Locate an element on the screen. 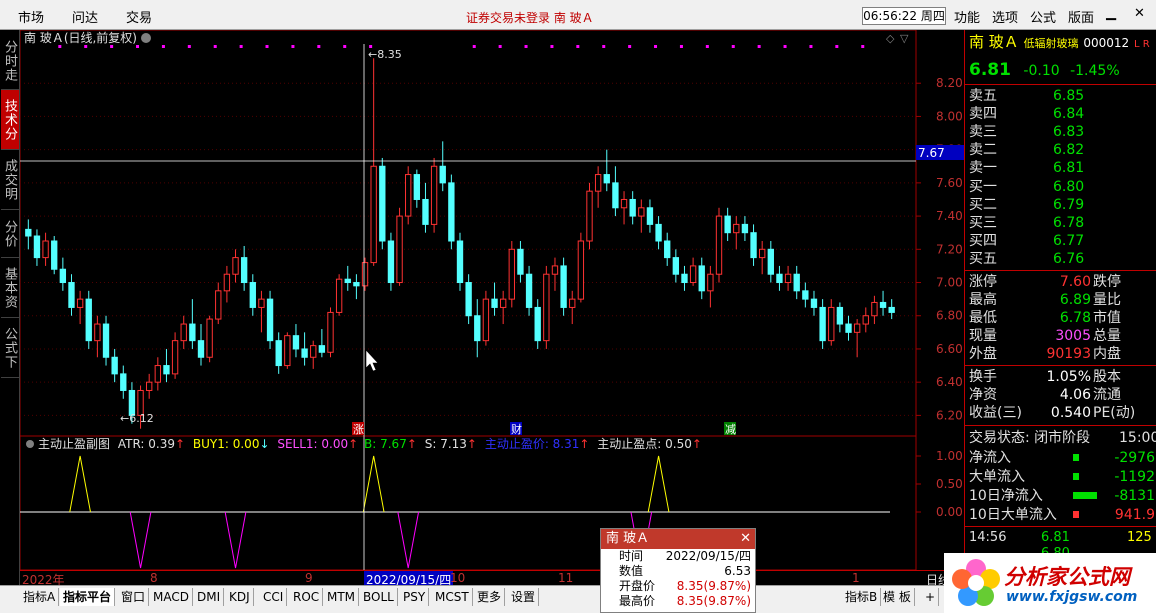 Image resolution: width=1156 pixels, height=613 pixels. date-tick-aug: 8 is located at coordinates (154, 578).